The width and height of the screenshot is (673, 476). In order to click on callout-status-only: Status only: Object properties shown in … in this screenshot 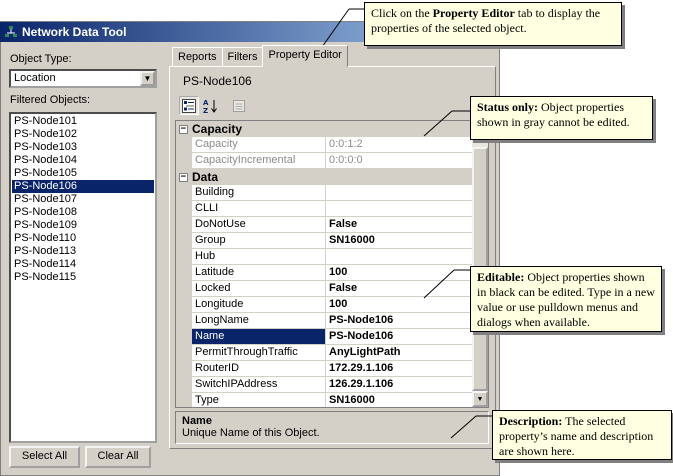, I will do `click(561, 118)`.